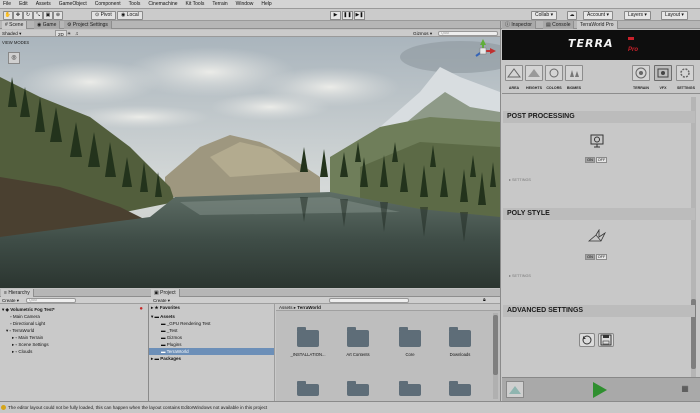 Image resolution: width=700 pixels, height=413 pixels. What do you see at coordinates (211, 344) in the screenshot?
I see `project-tree-plugins: ▬ Plugins` at bounding box center [211, 344].